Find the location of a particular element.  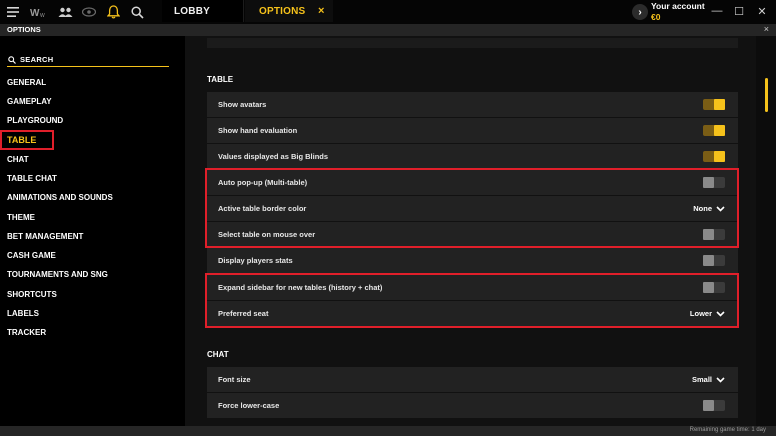

sidebar-item-animations-and-sounds: ANIMATIONS AND SOUNDS is located at coordinates (60, 197).